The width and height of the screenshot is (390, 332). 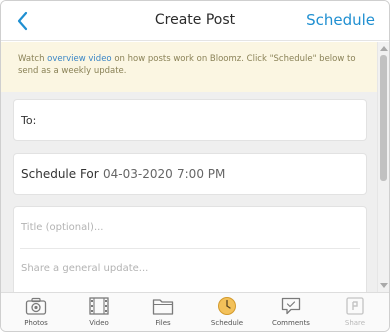 I want to click on comment-icon, so click(x=291, y=306).